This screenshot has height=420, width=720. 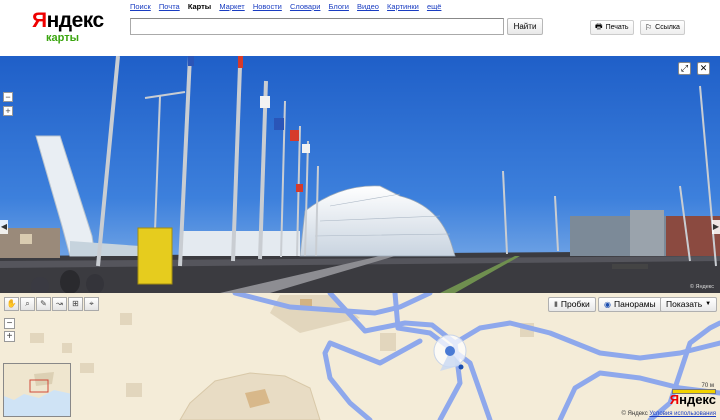 I want to click on service-link-news: Новости, so click(x=267, y=6).